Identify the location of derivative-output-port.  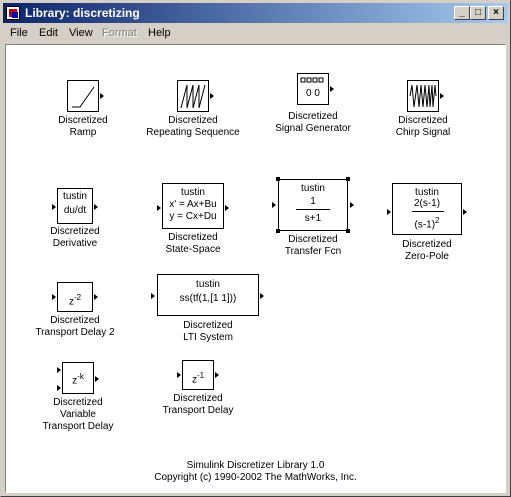
(96, 207).